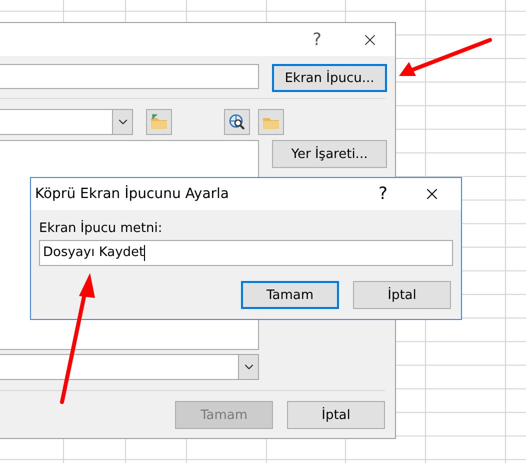 The width and height of the screenshot is (526, 463). I want to click on browse-web-button, so click(237, 122).